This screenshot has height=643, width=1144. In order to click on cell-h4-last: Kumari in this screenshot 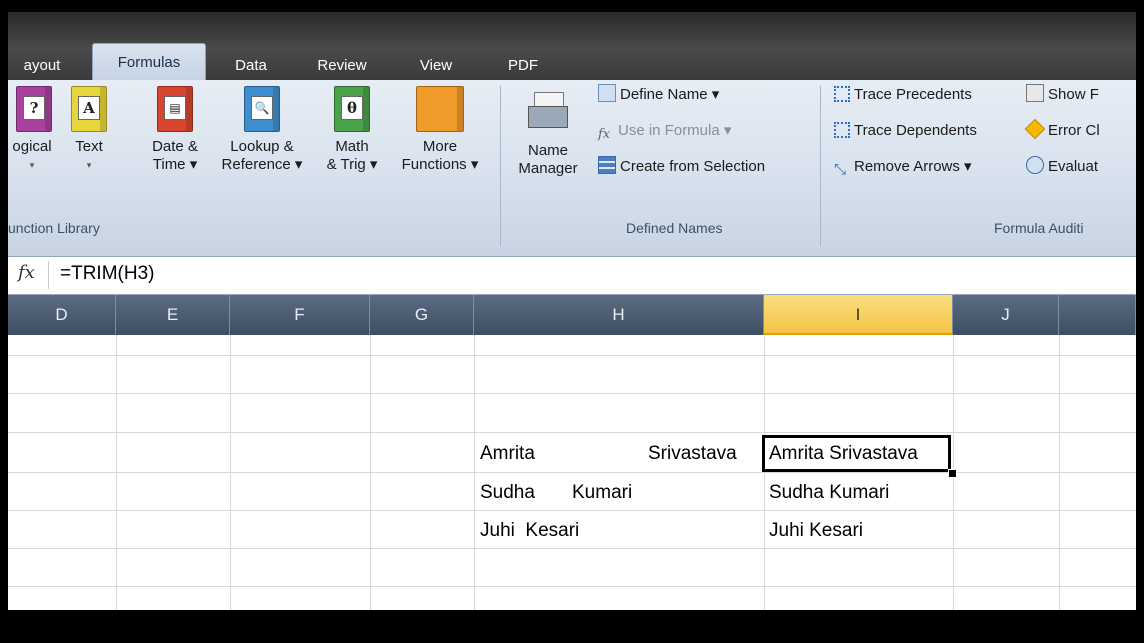, I will do `click(602, 492)`.